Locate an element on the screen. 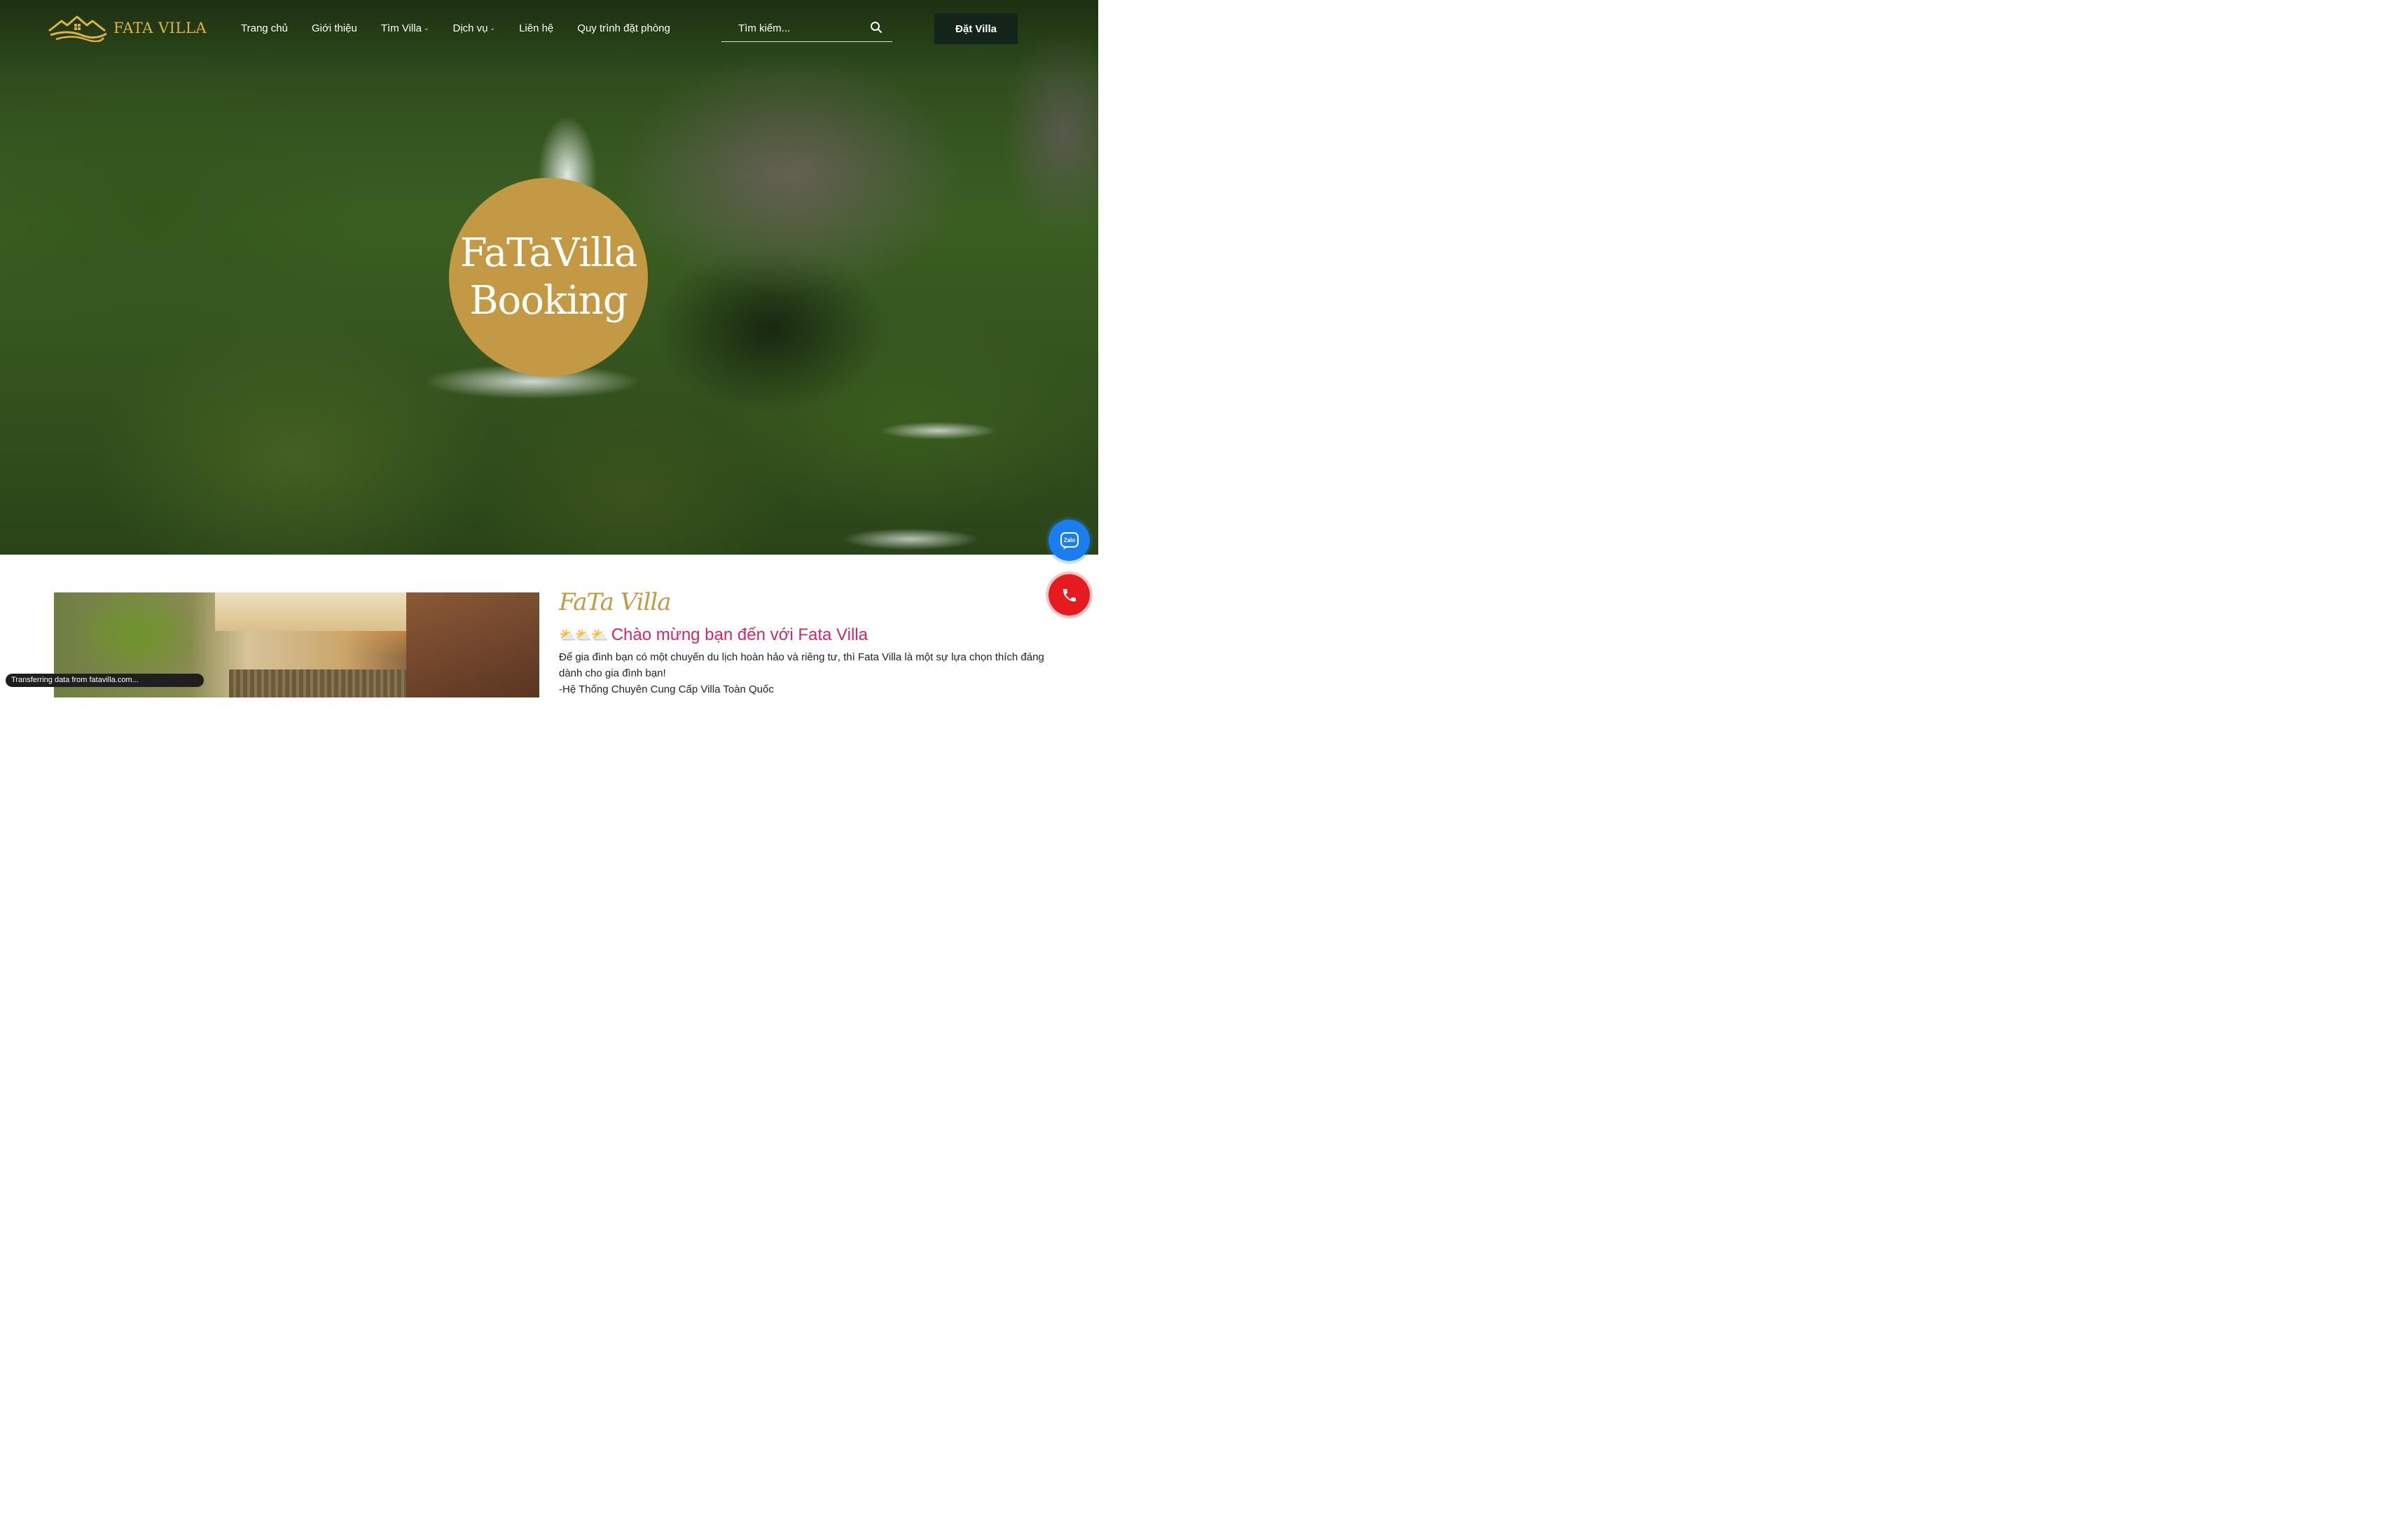 The image size is (2408, 1514). hero-circle-badge: FaTaVilla Booking is located at coordinates (548, 277).